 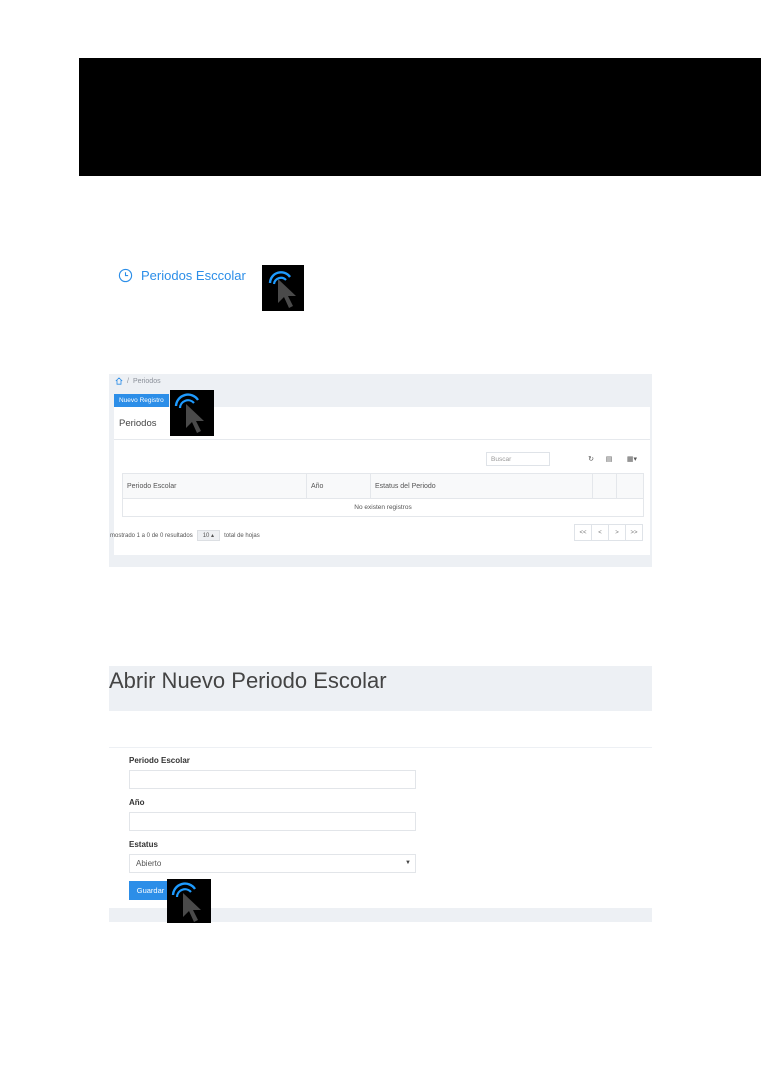 I want to click on estatus-select: Abierto ▼, so click(x=272, y=863).